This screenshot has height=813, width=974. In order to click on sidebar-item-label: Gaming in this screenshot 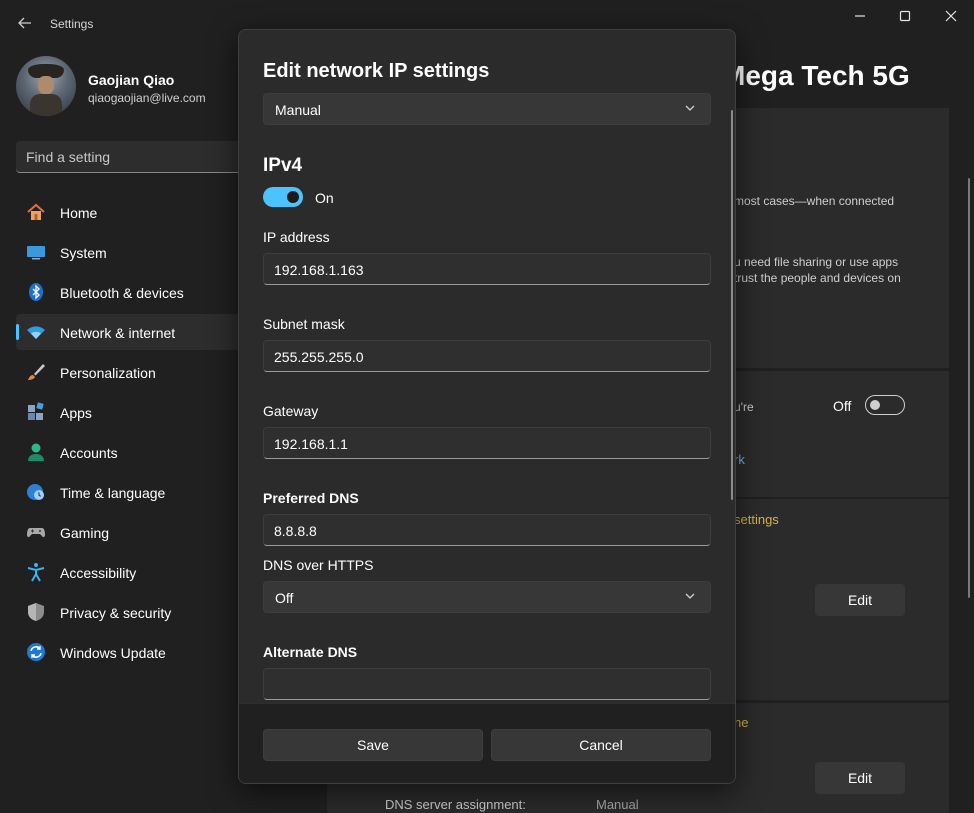, I will do `click(85, 533)`.